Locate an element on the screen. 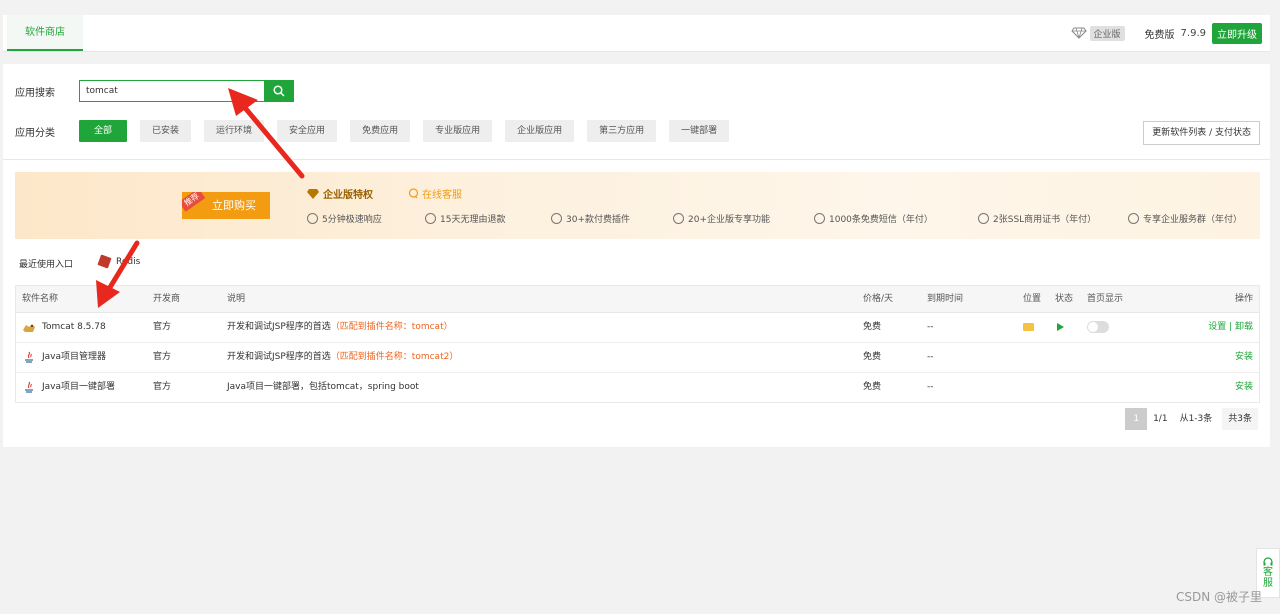 This screenshot has height=614, width=1280. header-price: 价格/天 is located at coordinates (878, 299).